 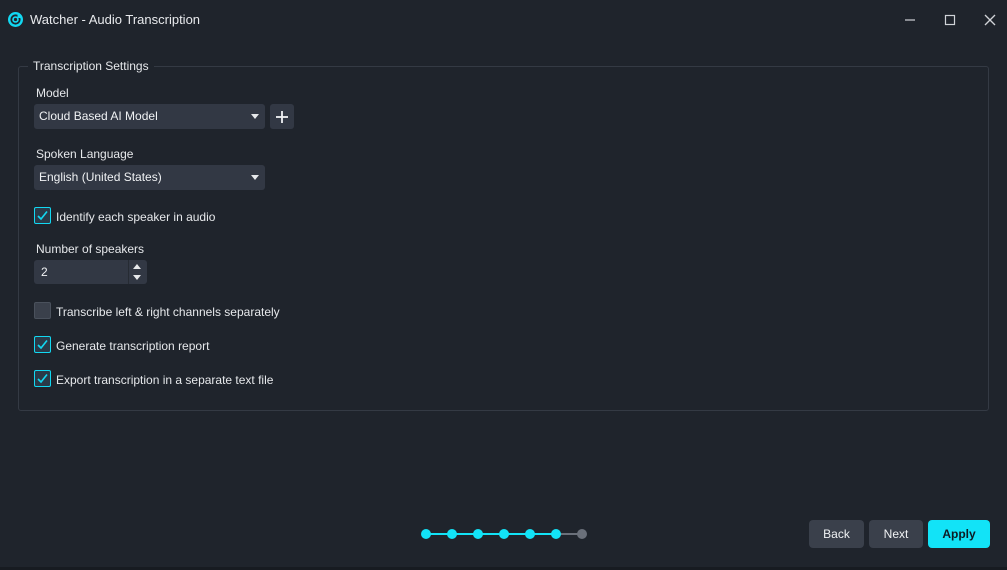 I want to click on wizard-progress-stepper, so click(x=504, y=534).